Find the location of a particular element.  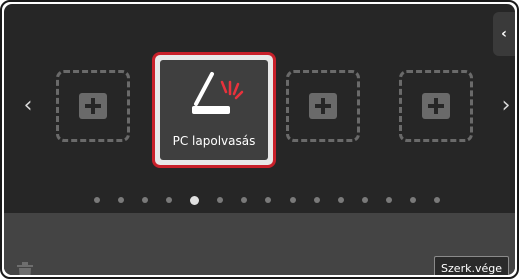

side-panel-toggle: ‹ is located at coordinates (504, 34).